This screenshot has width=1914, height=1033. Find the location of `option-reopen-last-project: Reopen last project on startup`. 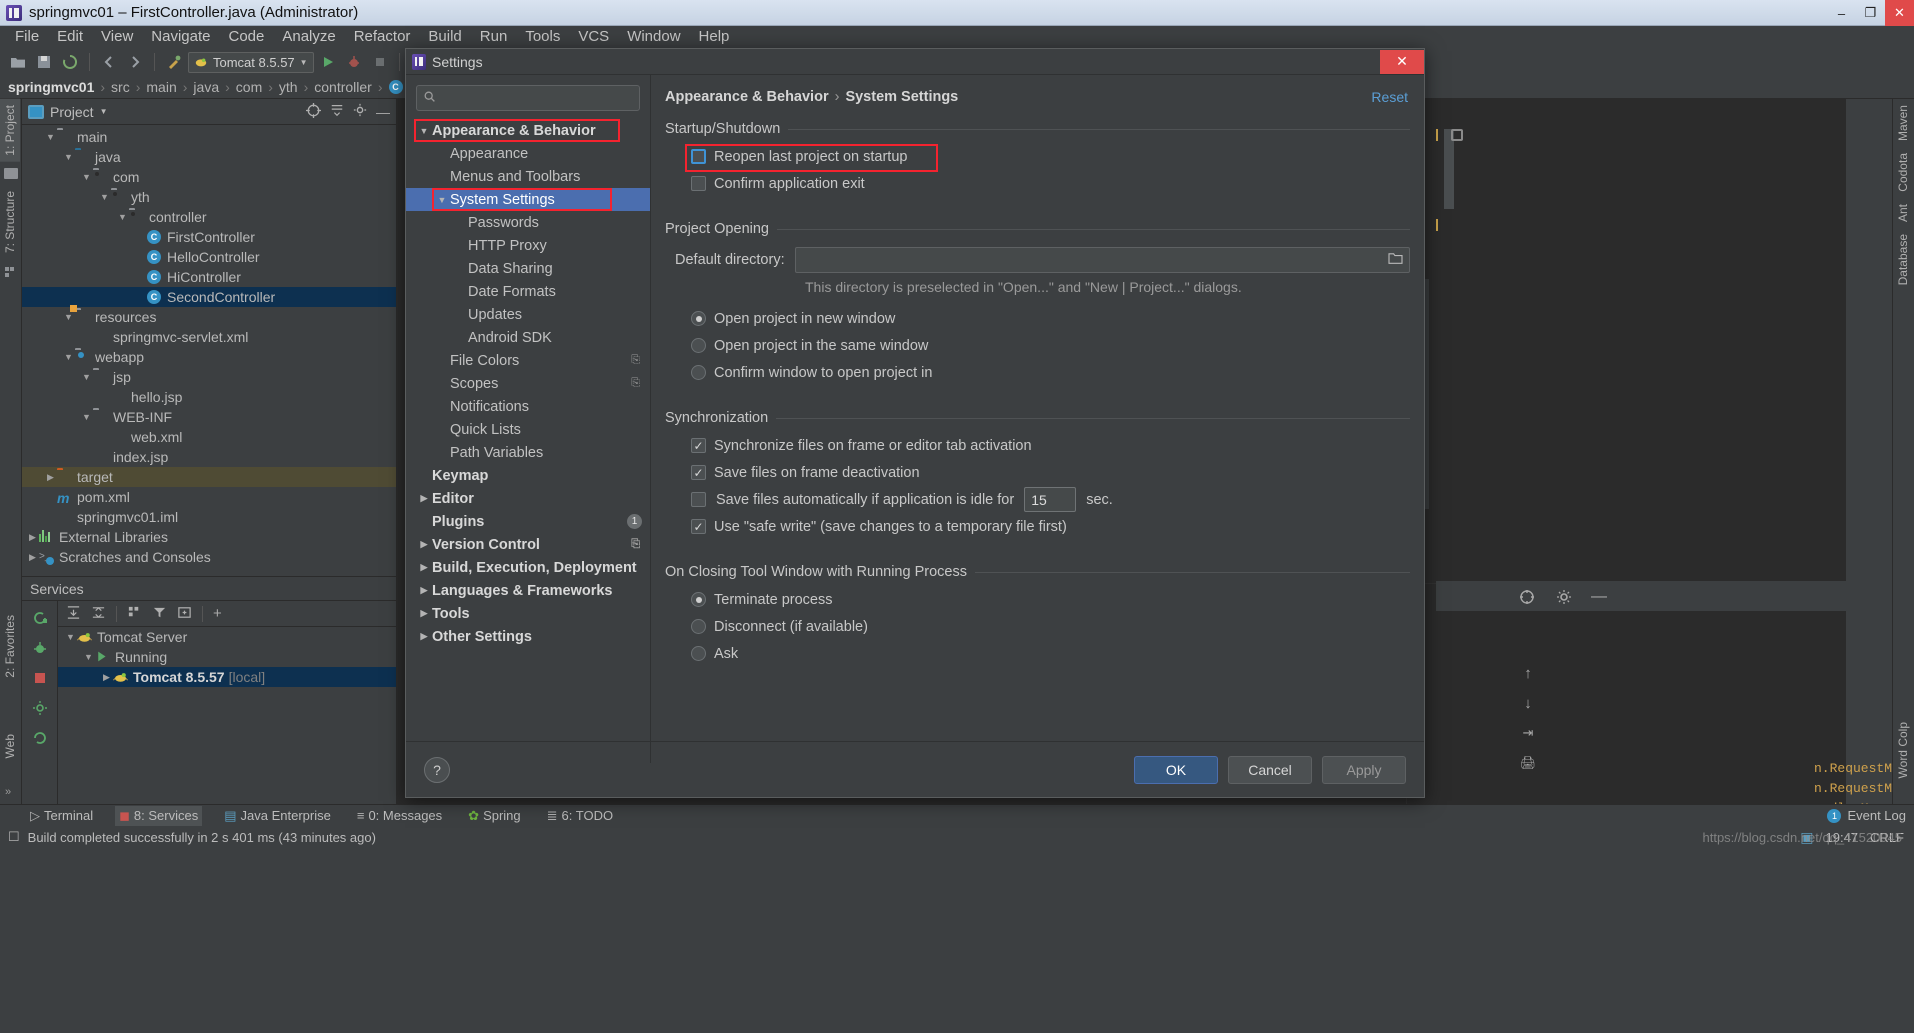

option-reopen-last-project: Reopen last project on startup is located at coordinates (1050, 156).